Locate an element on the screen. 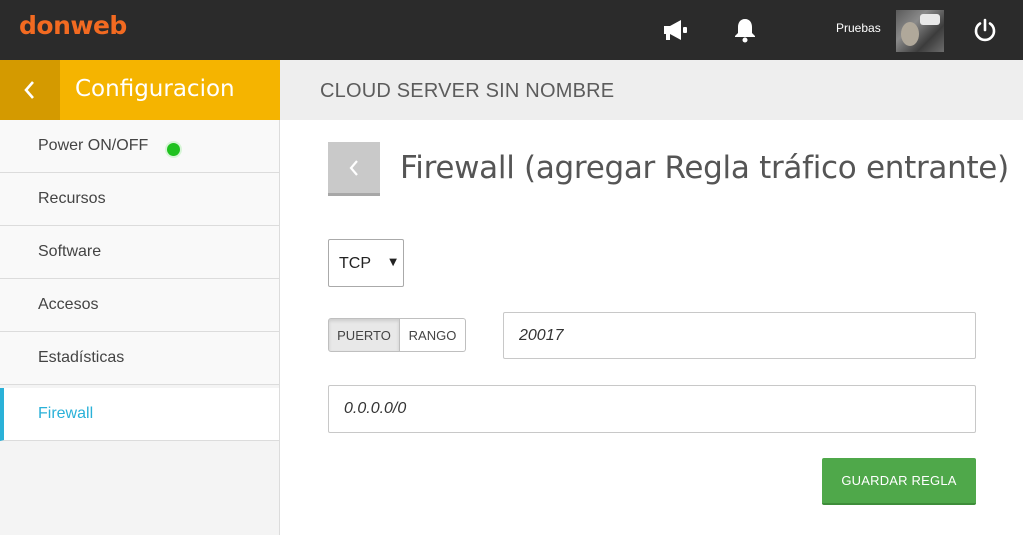  server-name: CLOUD SERVER SIN NOMBRE is located at coordinates (467, 91).